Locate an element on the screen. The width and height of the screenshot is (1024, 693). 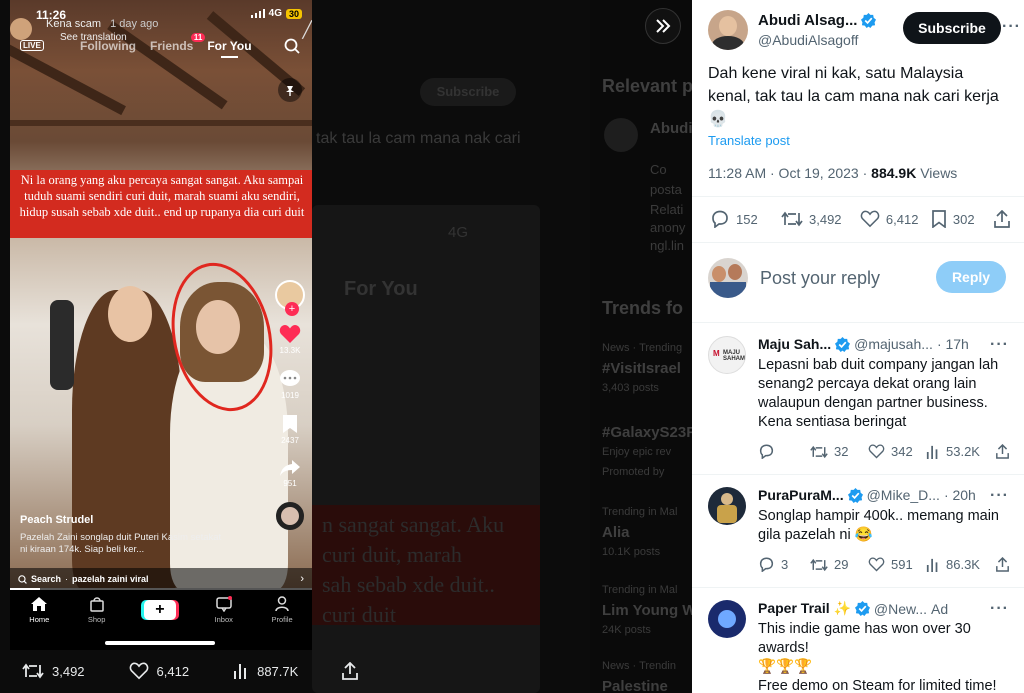
related-search-bar: Search · pazelah zaini viral › is located at coordinates (161, 579).